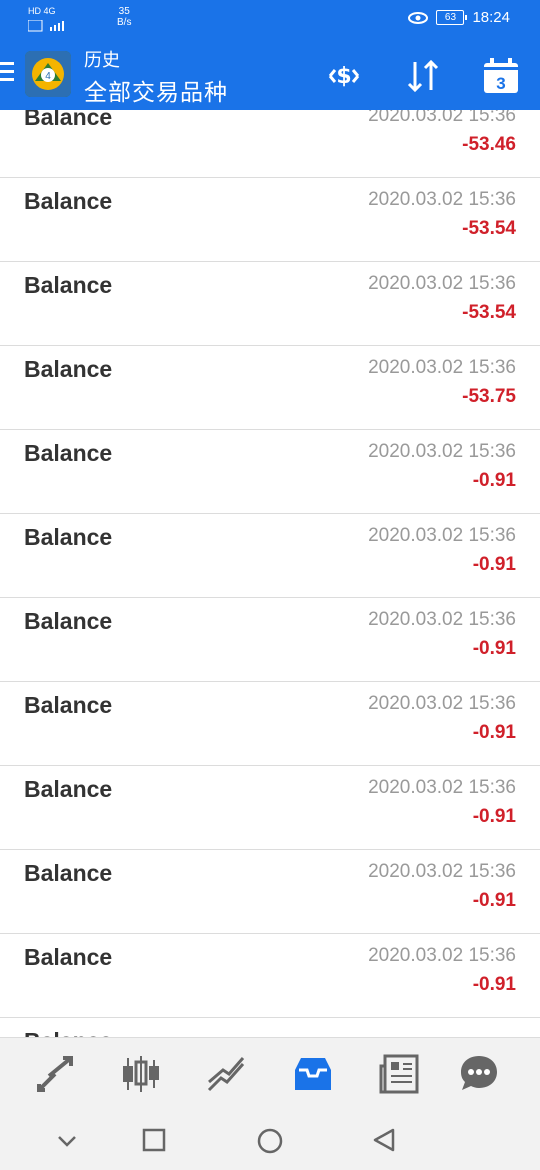 This screenshot has width=540, height=1170. Describe the element at coordinates (7, 73) in the screenshot. I see `menu-icon` at that location.